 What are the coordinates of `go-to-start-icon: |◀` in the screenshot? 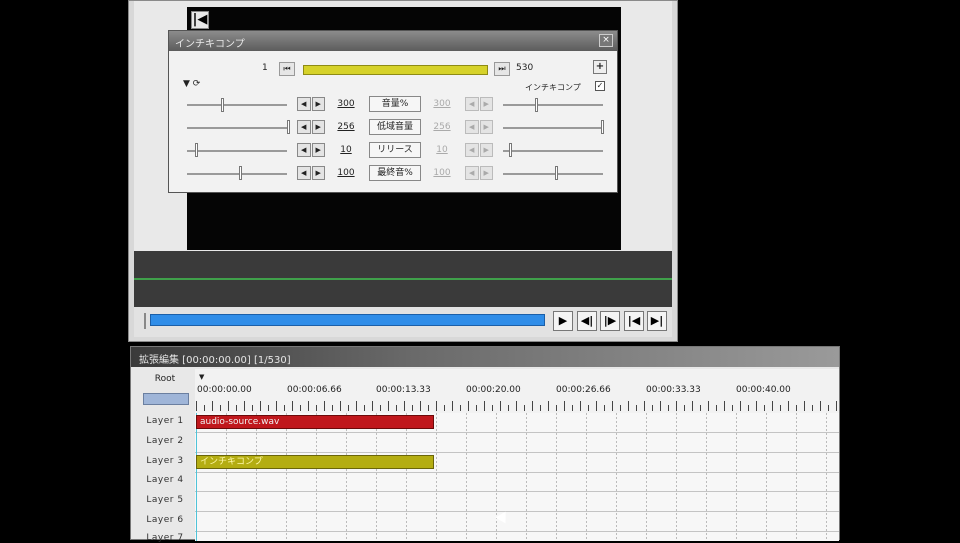 It's located at (200, 20).